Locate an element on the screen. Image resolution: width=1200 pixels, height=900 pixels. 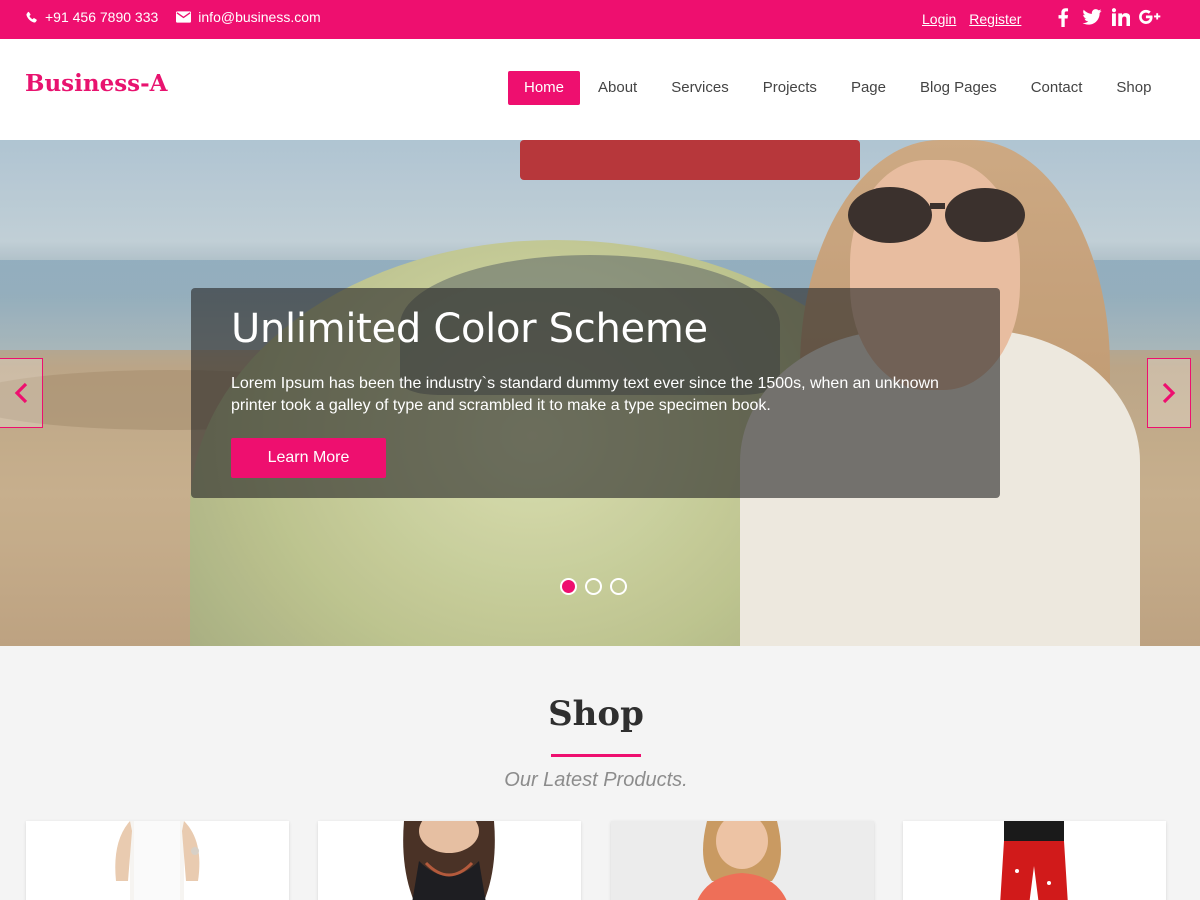
twitter-icon is located at coordinates (1092, 17).